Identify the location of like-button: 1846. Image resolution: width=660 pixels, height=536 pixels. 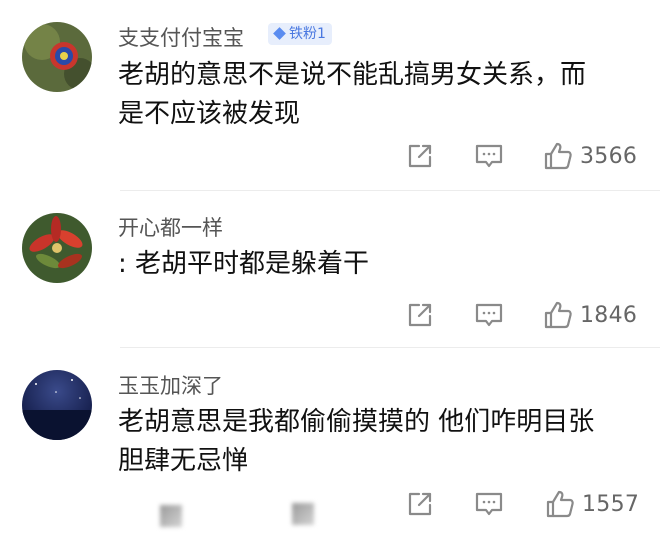
(589, 315).